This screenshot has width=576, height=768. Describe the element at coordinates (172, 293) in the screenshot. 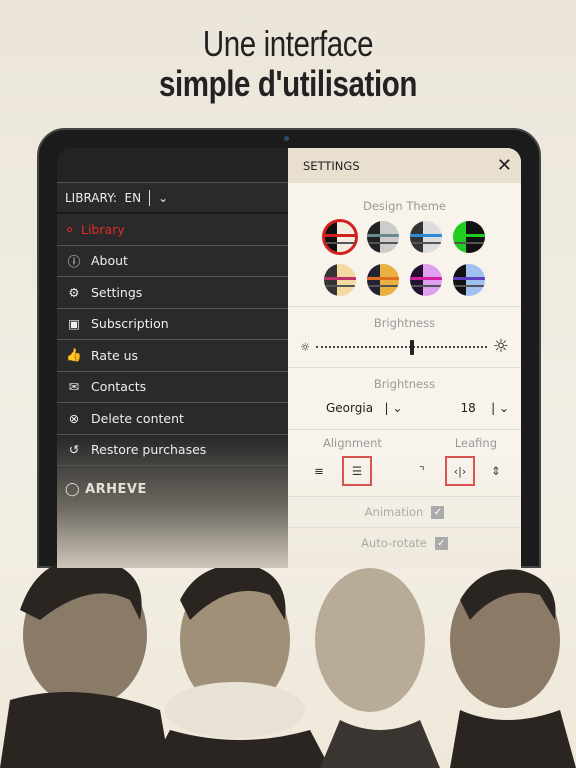

I see `menu-item-settings: ⚙ Settings` at that location.